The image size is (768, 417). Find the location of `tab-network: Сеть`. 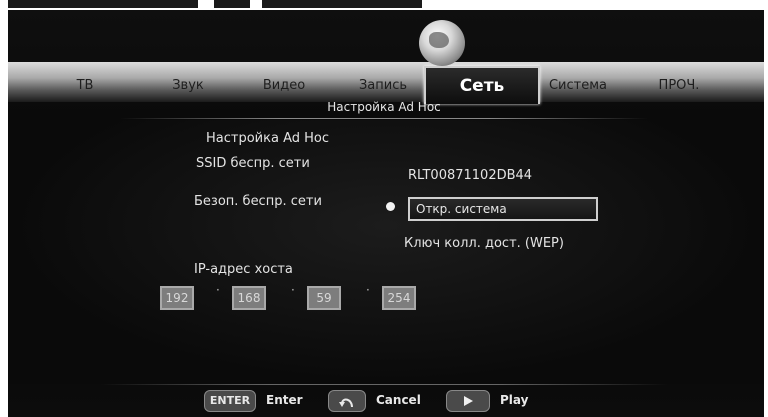

tab-network: Сеть is located at coordinates (482, 85).